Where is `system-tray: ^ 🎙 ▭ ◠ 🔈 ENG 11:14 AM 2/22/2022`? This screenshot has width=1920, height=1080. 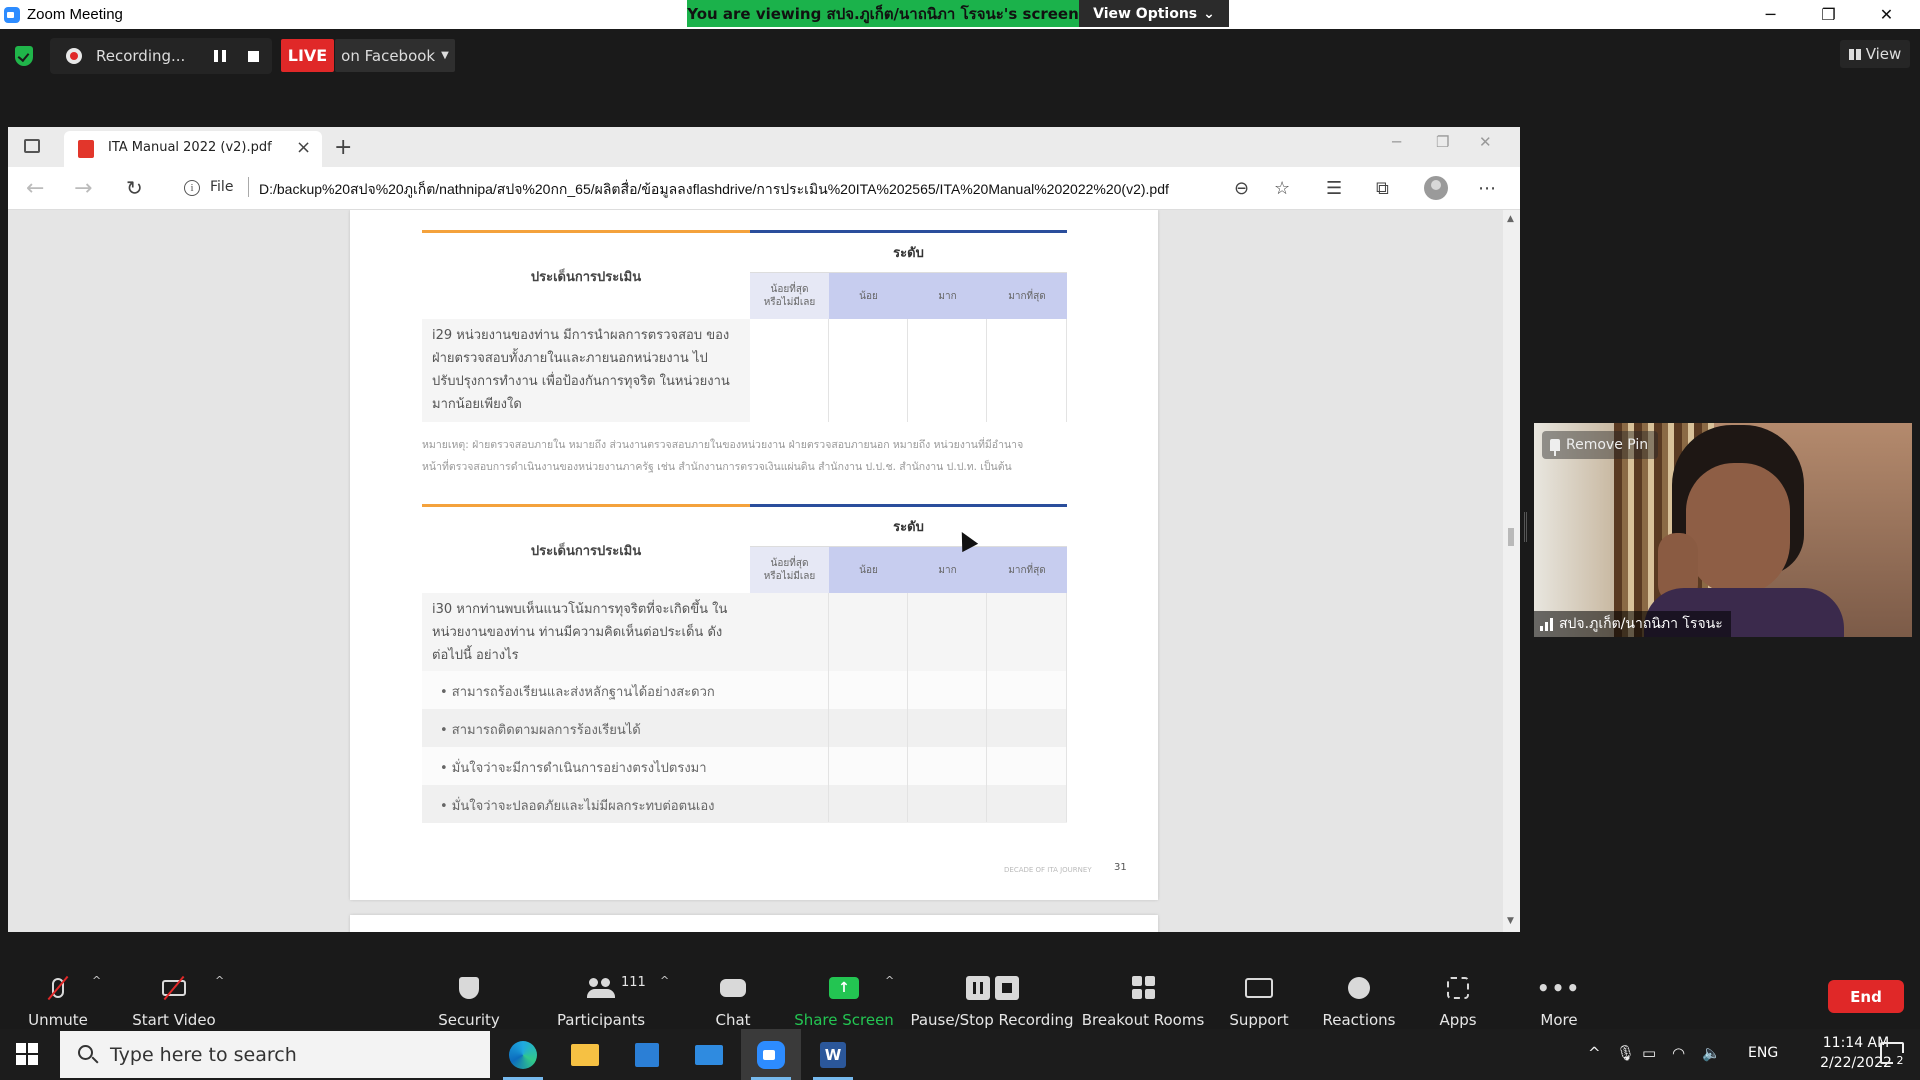 system-tray: ^ 🎙 ▭ ◠ 🔈 ENG 11:14 AM 2/22/2022 is located at coordinates (1745, 1054).